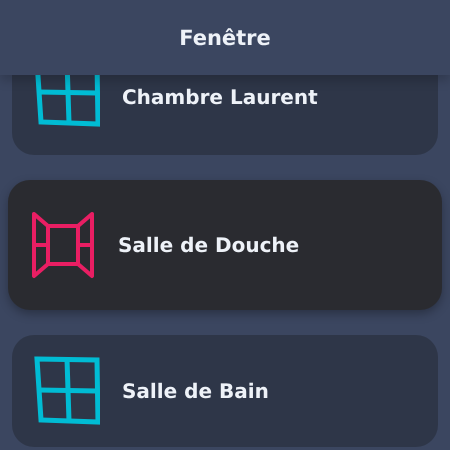 Image resolution: width=450 pixels, height=450 pixels. What do you see at coordinates (220, 97) in the screenshot?
I see `window-name: Chambre Laurent` at bounding box center [220, 97].